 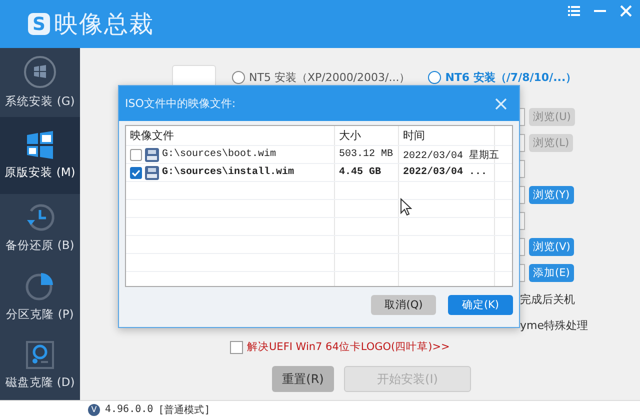 I want to click on version-text: 4.96.0.0, so click(x=129, y=409).